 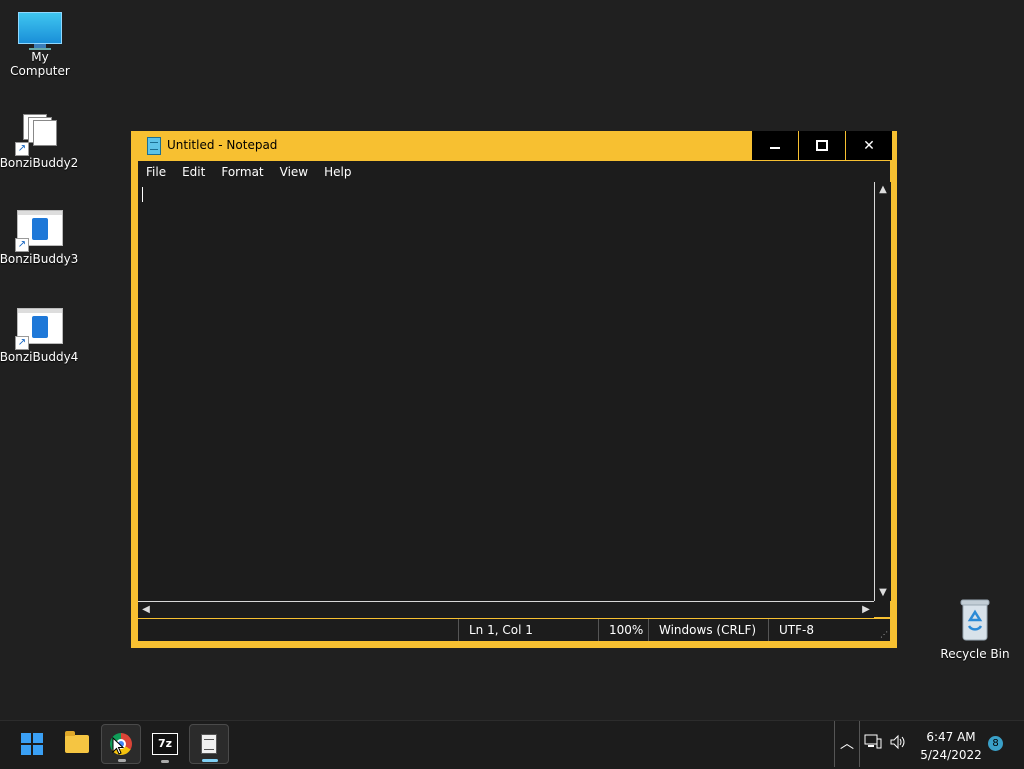 I want to click on chevron-up-icon: ︿, so click(x=847, y=744).